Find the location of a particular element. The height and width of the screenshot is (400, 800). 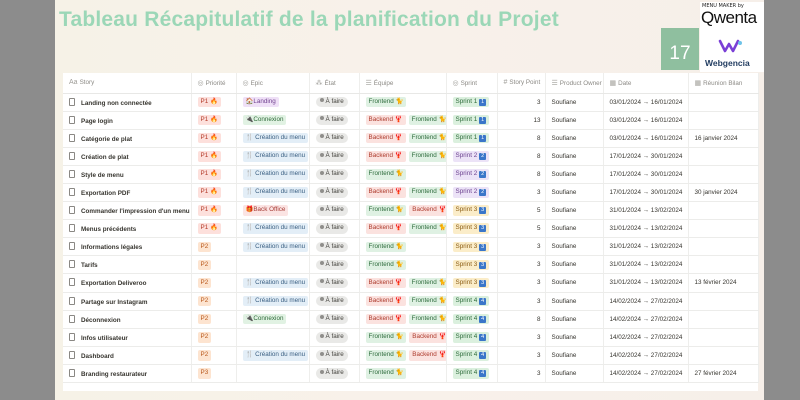

review-date-cell: 16 janvier 2024 is located at coordinates (723, 138).